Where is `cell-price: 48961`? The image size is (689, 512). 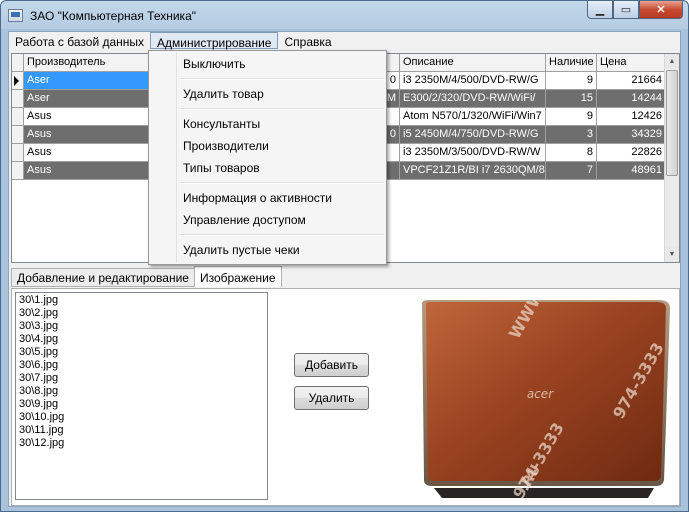
cell-price: 48961 is located at coordinates (631, 171).